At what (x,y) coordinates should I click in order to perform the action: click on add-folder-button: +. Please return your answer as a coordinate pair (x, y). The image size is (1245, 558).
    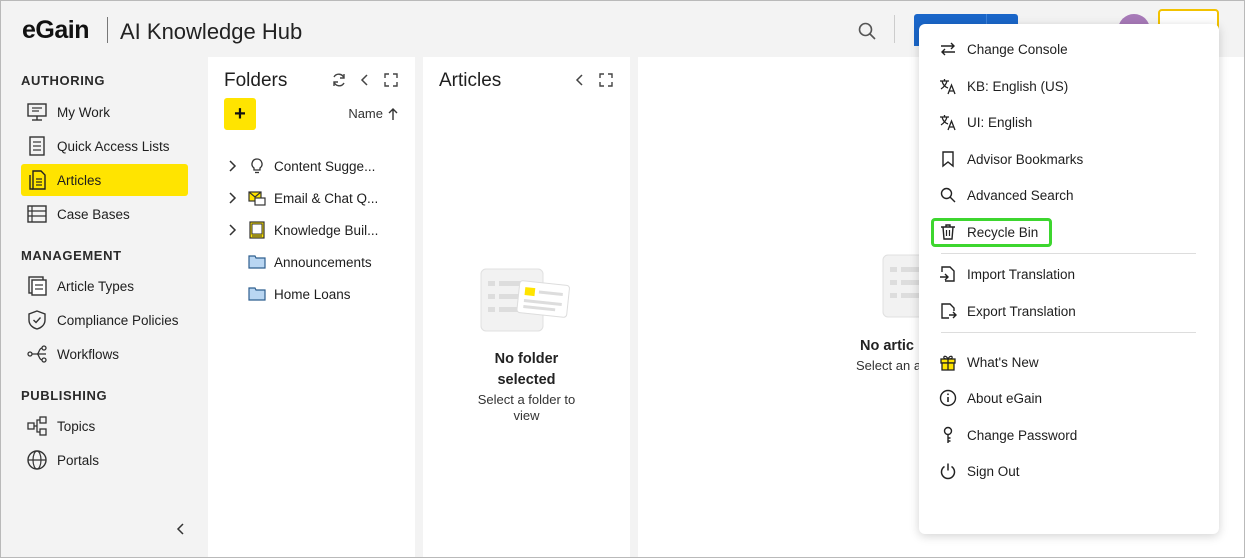
    Looking at the image, I should click on (240, 114).